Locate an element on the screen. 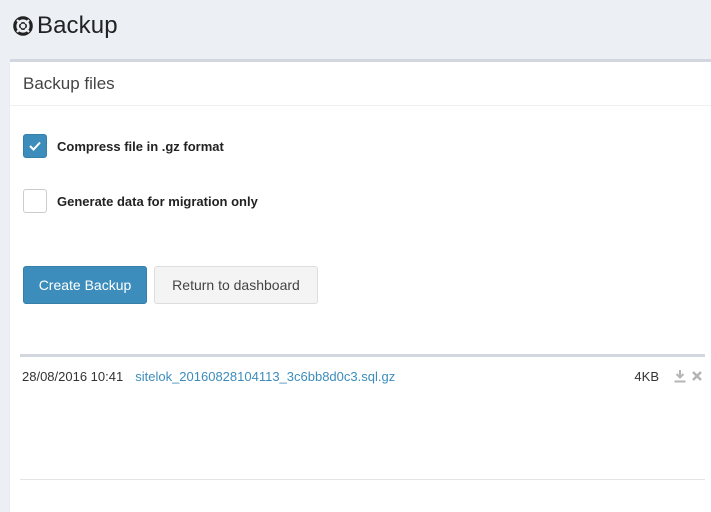 The image size is (711, 512). file-date: 28/08/2016 10:41 is located at coordinates (73, 376).